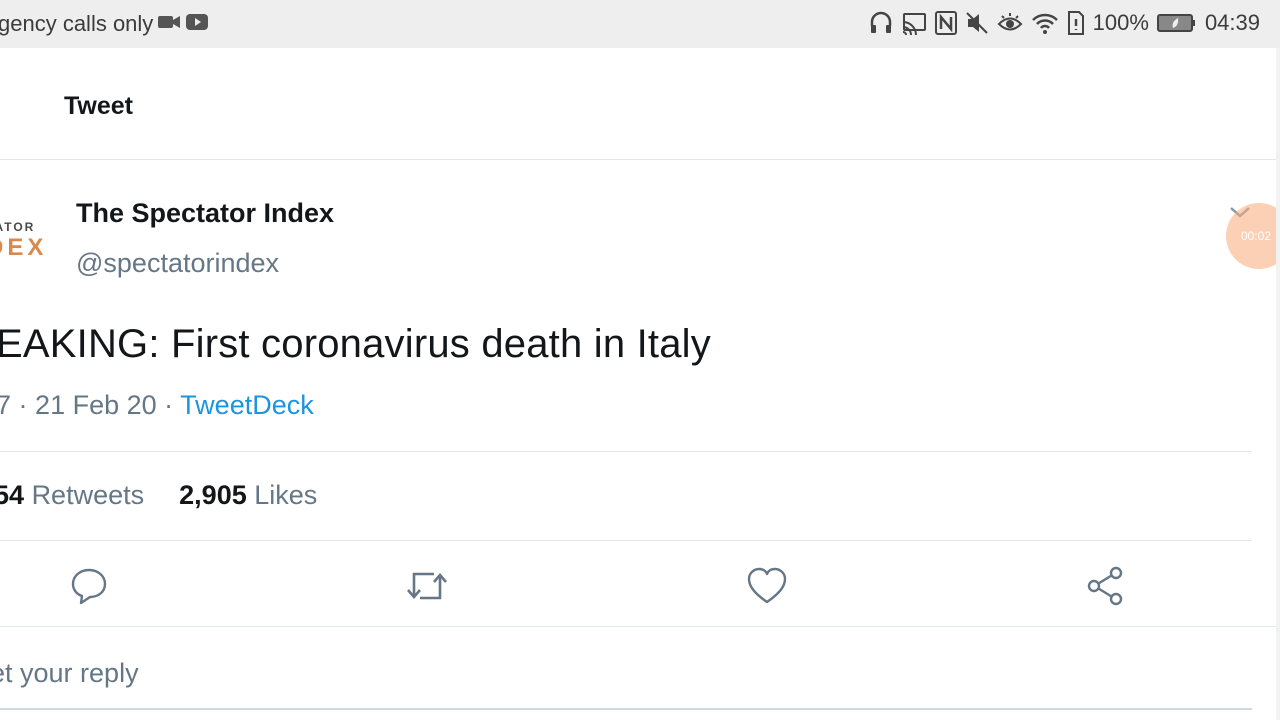 The height and width of the screenshot is (720, 1280). I want to click on avatar-logo-text-bottom: DEX, so click(24, 247).